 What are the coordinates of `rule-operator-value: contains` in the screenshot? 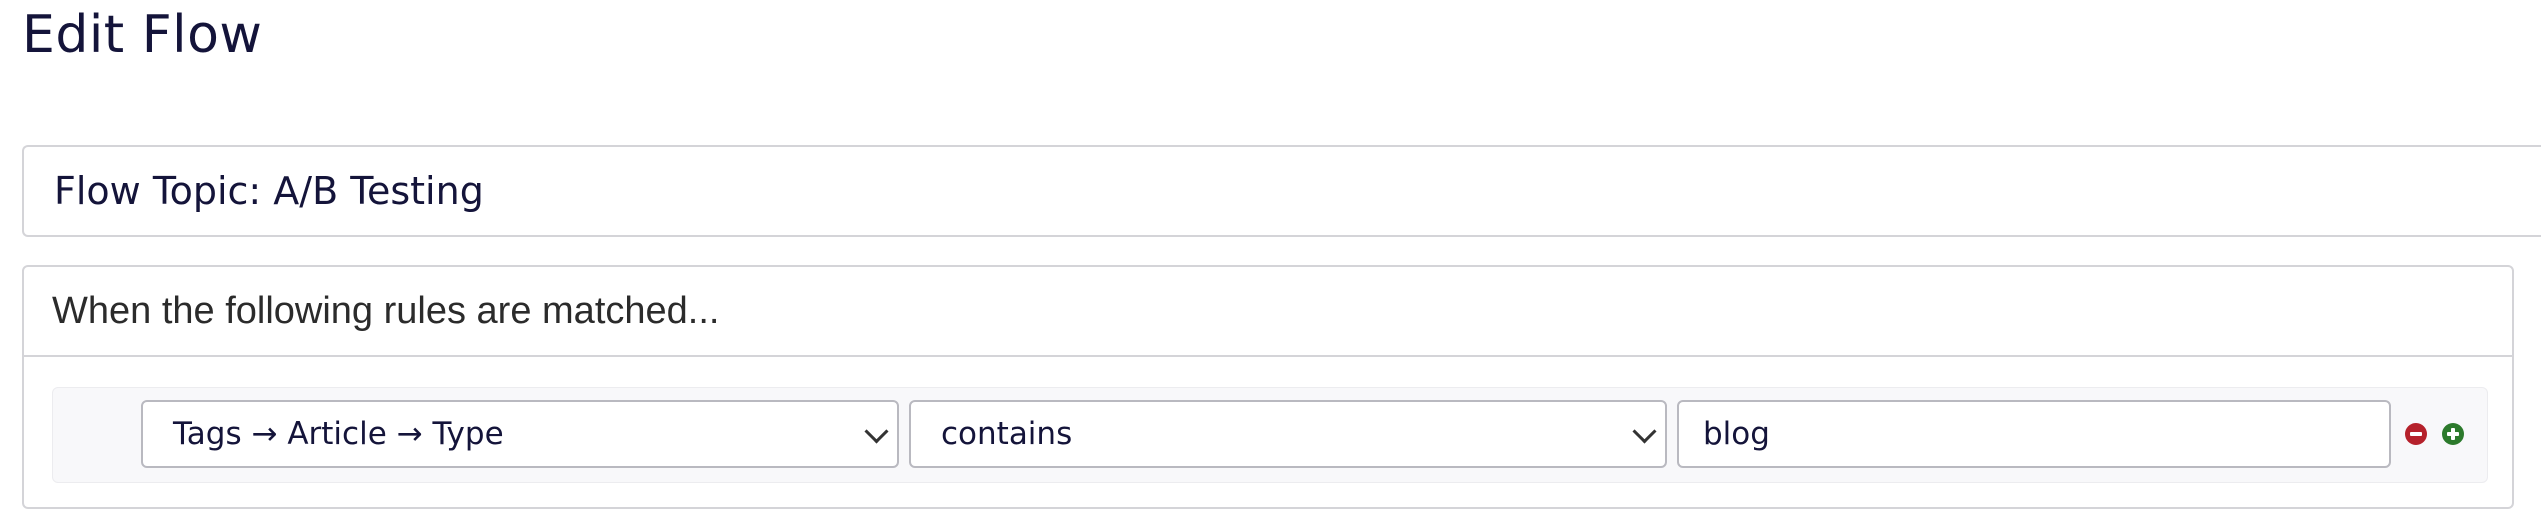 It's located at (1007, 434).